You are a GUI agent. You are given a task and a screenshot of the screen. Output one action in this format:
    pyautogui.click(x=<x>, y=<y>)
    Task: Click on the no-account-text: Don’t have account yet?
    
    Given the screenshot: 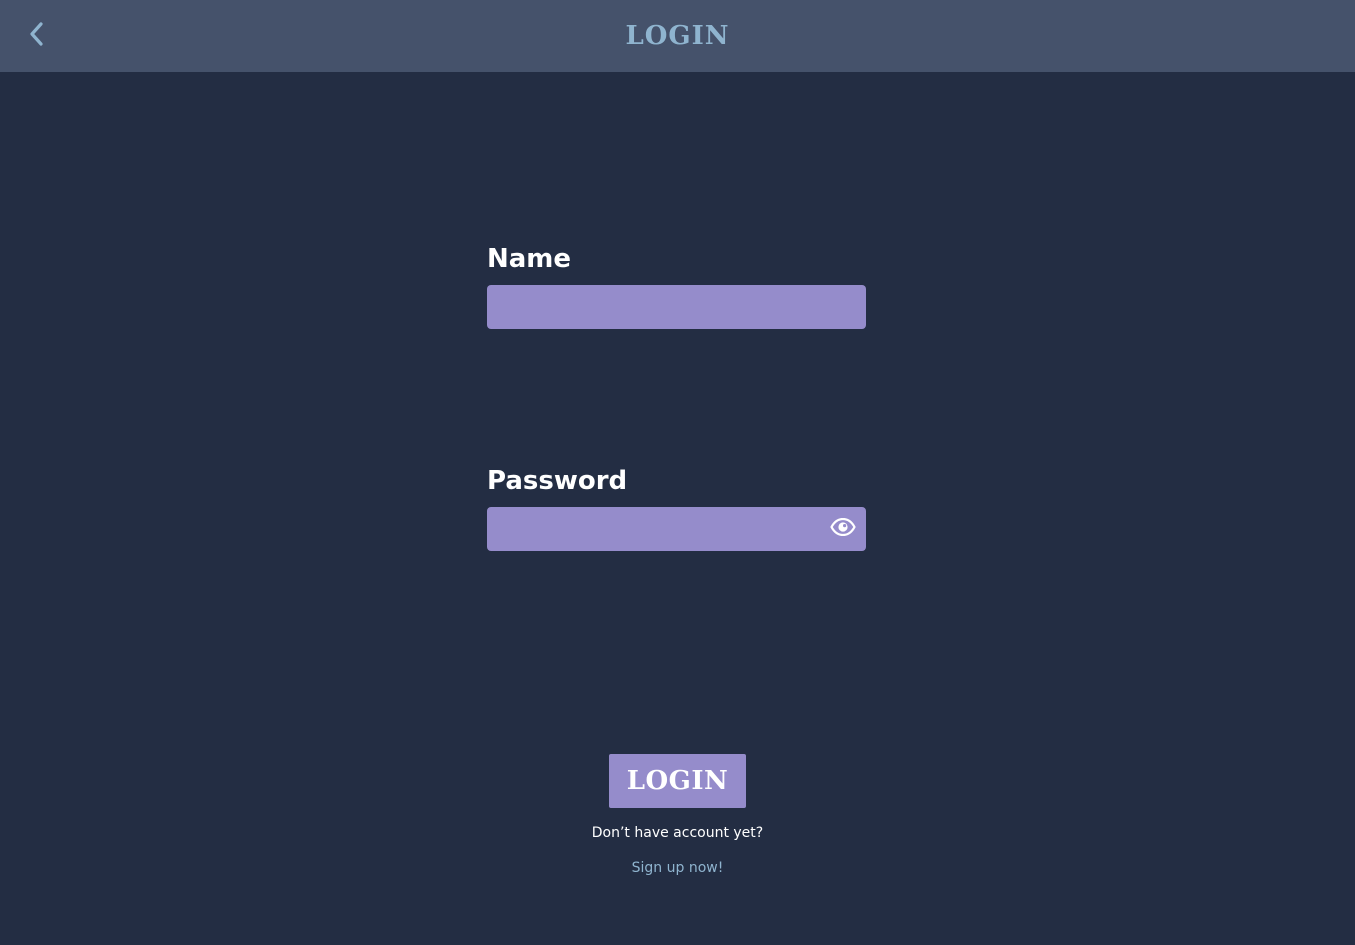 What is the action you would take?
    pyautogui.click(x=677, y=833)
    